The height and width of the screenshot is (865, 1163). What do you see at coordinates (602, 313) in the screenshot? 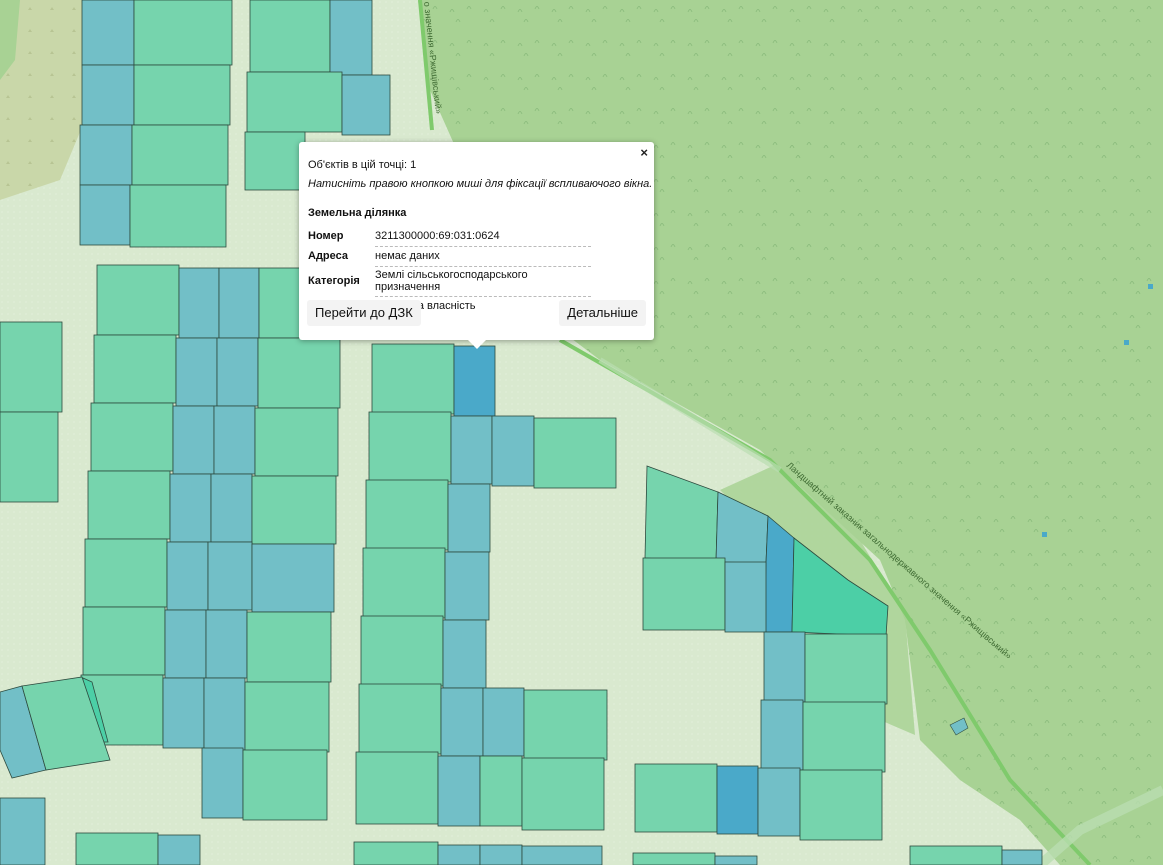
I see `details-button: Детальніше` at bounding box center [602, 313].